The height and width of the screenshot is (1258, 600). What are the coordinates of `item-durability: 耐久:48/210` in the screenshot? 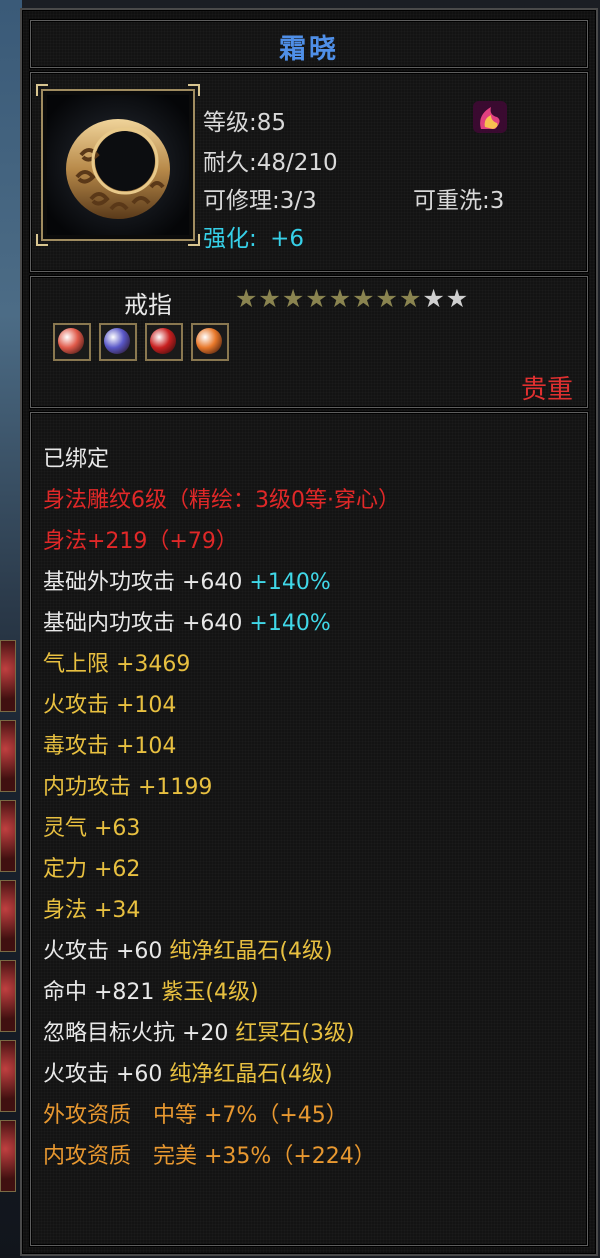 It's located at (270, 163).